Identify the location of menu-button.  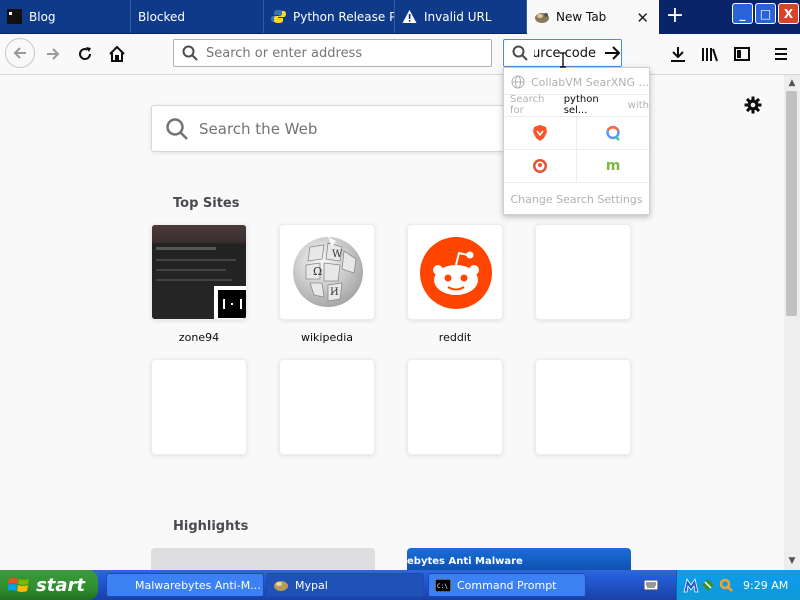
(781, 54).